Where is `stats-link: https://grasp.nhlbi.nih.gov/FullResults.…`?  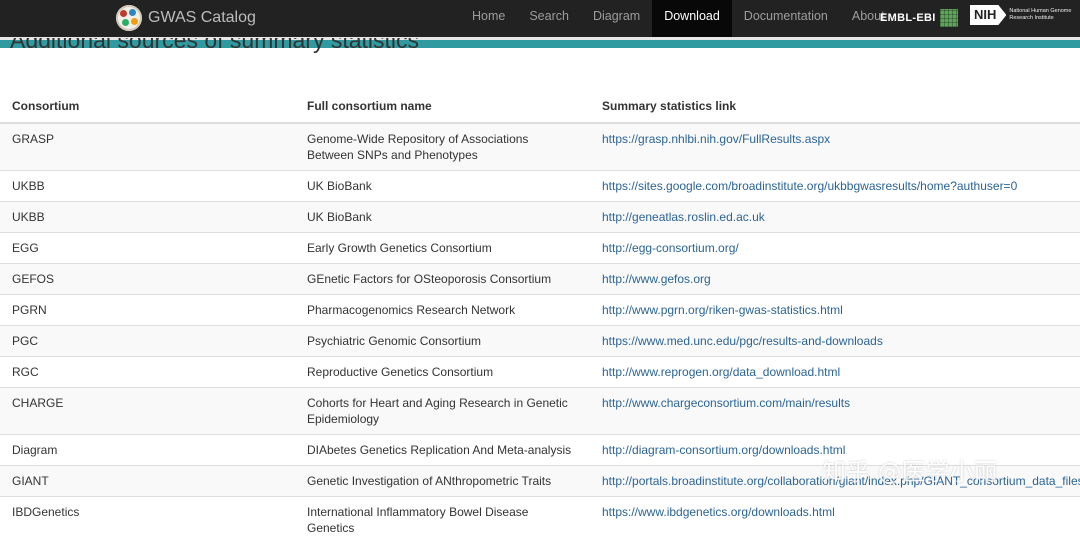 stats-link: https://grasp.nhlbi.nih.gov/FullResults.… is located at coordinates (716, 139).